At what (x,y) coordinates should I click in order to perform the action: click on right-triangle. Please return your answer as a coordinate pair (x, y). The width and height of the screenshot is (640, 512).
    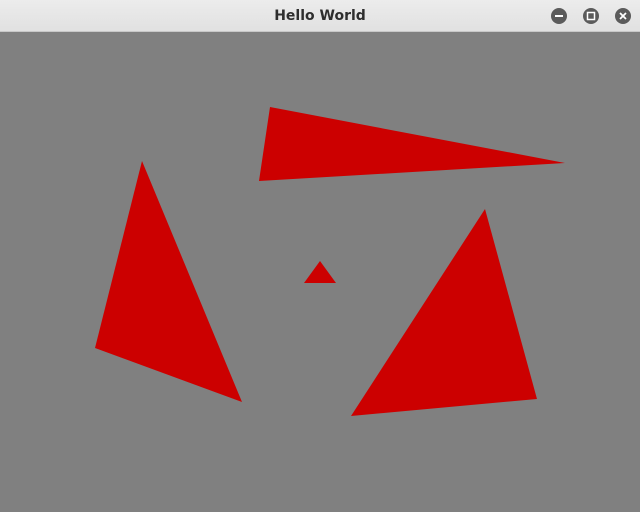
    Looking at the image, I should click on (444, 312).